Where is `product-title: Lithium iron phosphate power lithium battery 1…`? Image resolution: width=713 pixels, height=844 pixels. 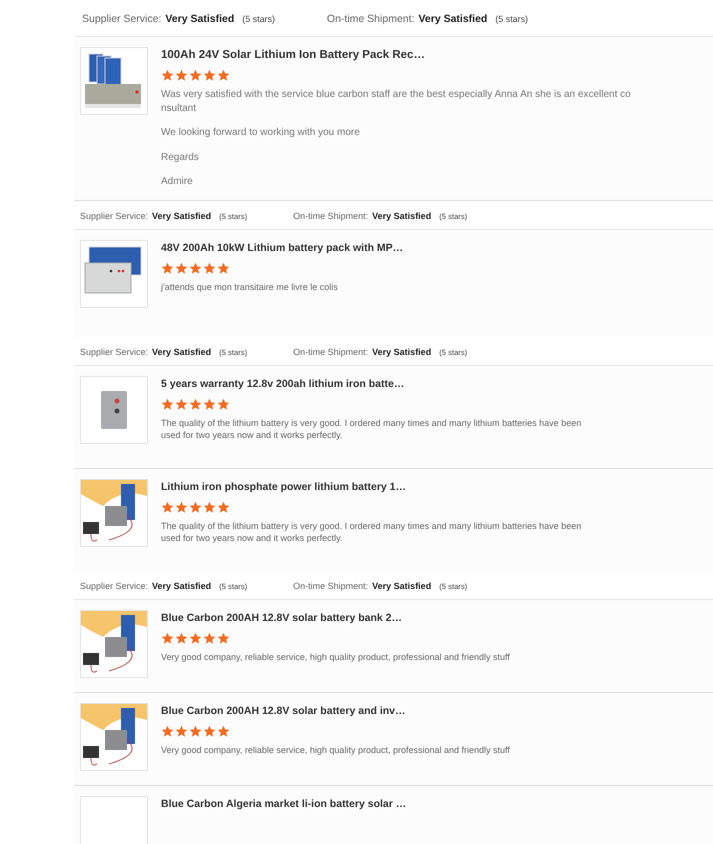 product-title: Lithium iron phosphate power lithium battery 1… is located at coordinates (402, 486).